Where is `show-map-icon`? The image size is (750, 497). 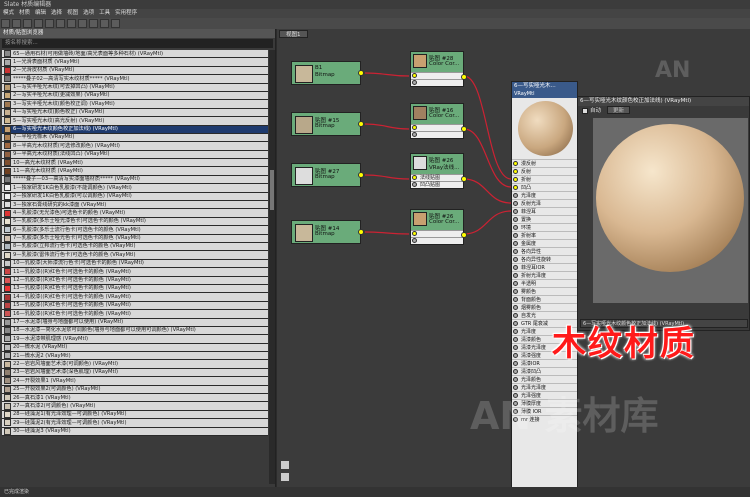 show-map-icon is located at coordinates (104, 23).